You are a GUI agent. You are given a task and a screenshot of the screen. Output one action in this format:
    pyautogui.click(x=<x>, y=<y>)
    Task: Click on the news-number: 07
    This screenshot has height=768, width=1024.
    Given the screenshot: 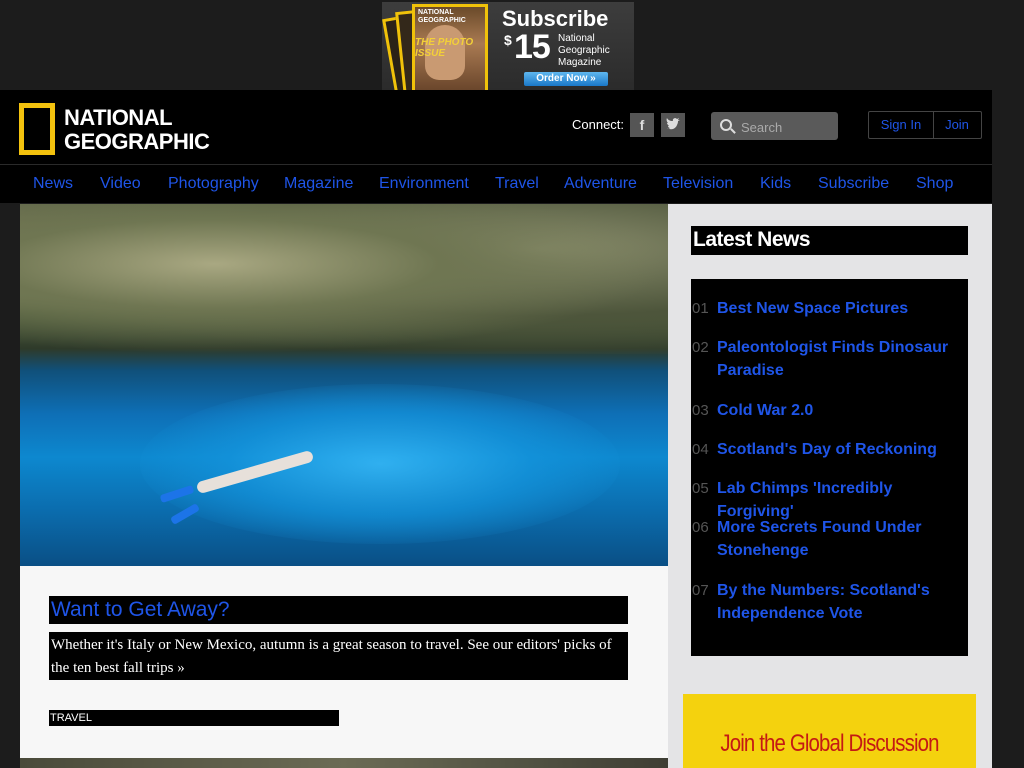 What is the action you would take?
    pyautogui.click(x=700, y=590)
    